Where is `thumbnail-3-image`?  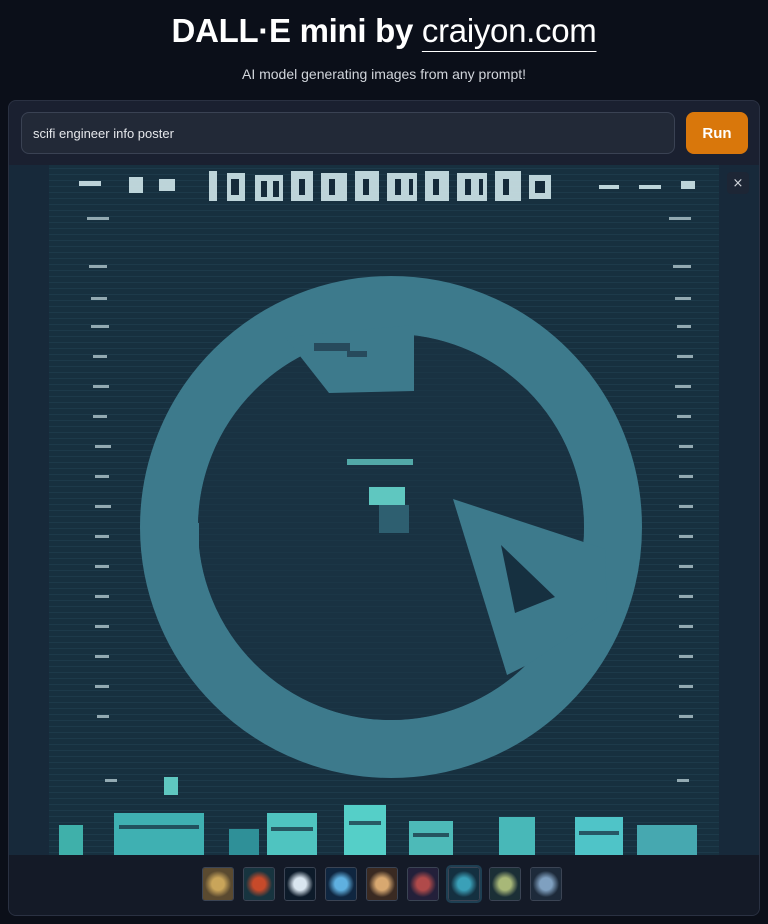
thumbnail-3-image is located at coordinates (300, 884).